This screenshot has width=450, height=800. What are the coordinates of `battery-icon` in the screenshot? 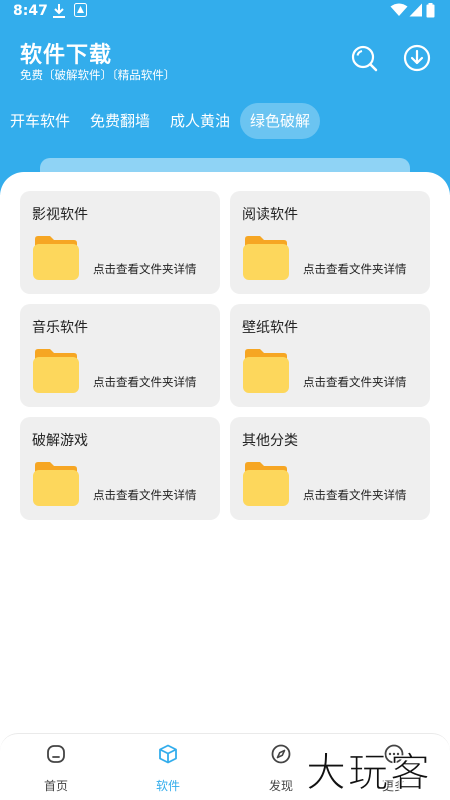 It's located at (430, 10).